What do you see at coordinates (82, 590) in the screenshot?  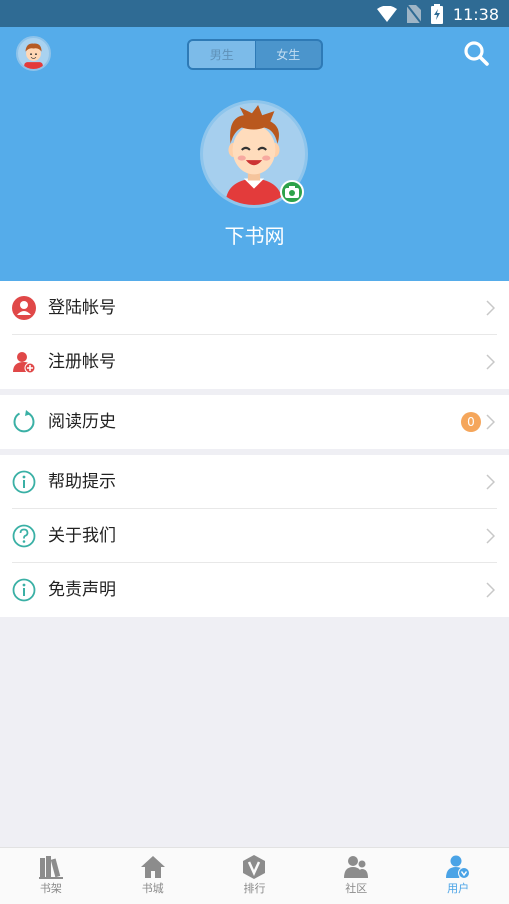 I see `disclaimer-label: 免责声明` at bounding box center [82, 590].